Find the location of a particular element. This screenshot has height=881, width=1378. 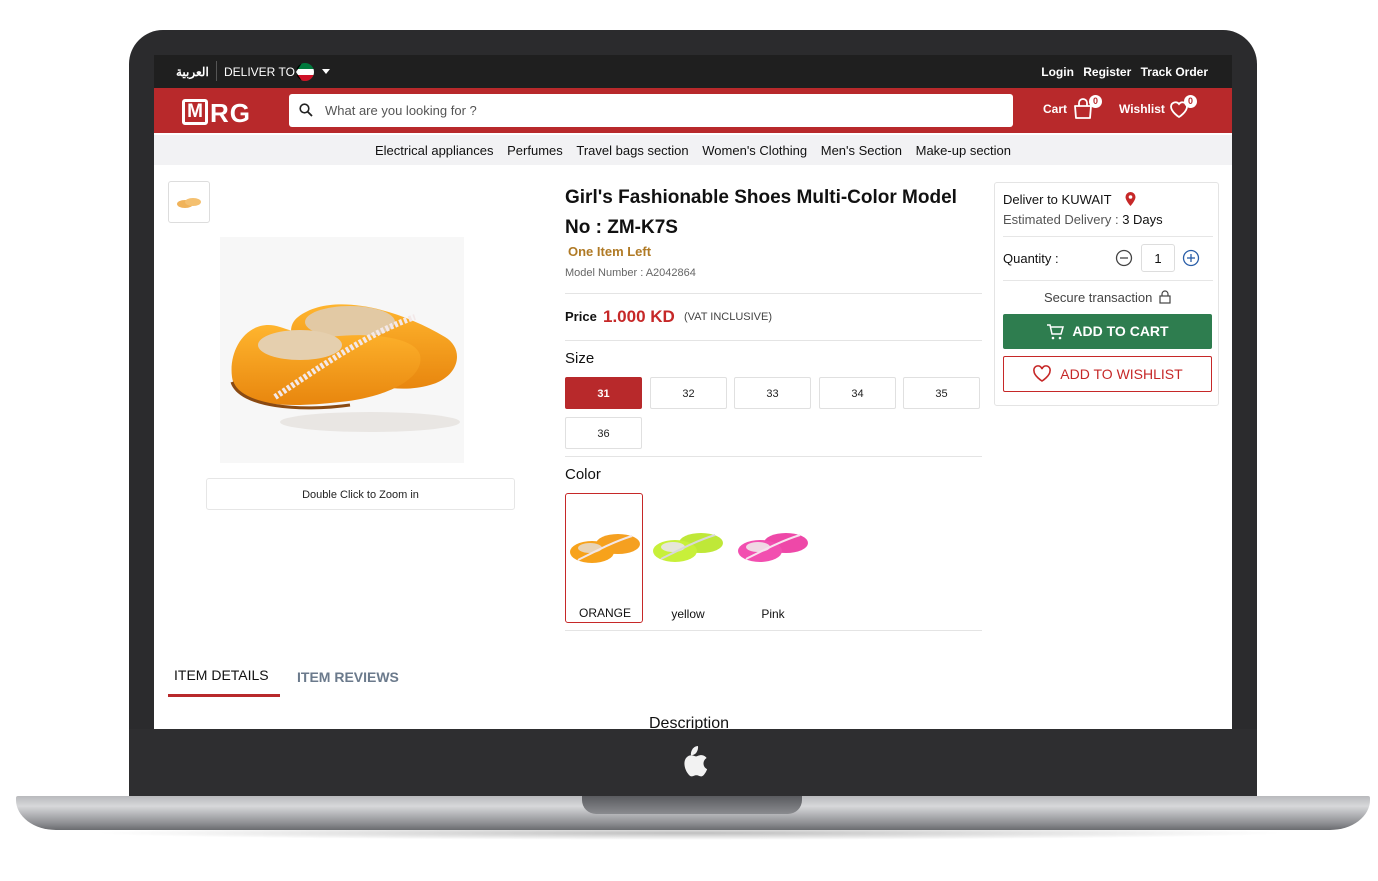

quantity-label: Quantity : is located at coordinates (1031, 258).